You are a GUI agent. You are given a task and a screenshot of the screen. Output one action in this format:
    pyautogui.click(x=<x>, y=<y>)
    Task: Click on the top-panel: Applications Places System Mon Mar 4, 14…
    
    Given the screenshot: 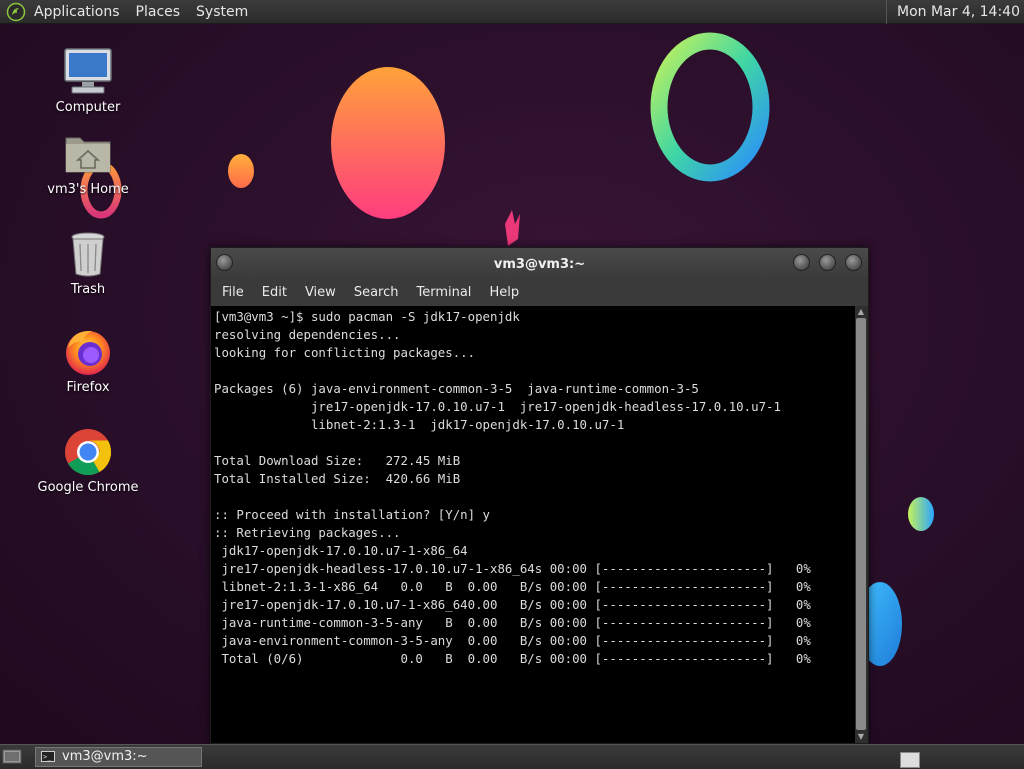 What is the action you would take?
    pyautogui.click(x=512, y=12)
    